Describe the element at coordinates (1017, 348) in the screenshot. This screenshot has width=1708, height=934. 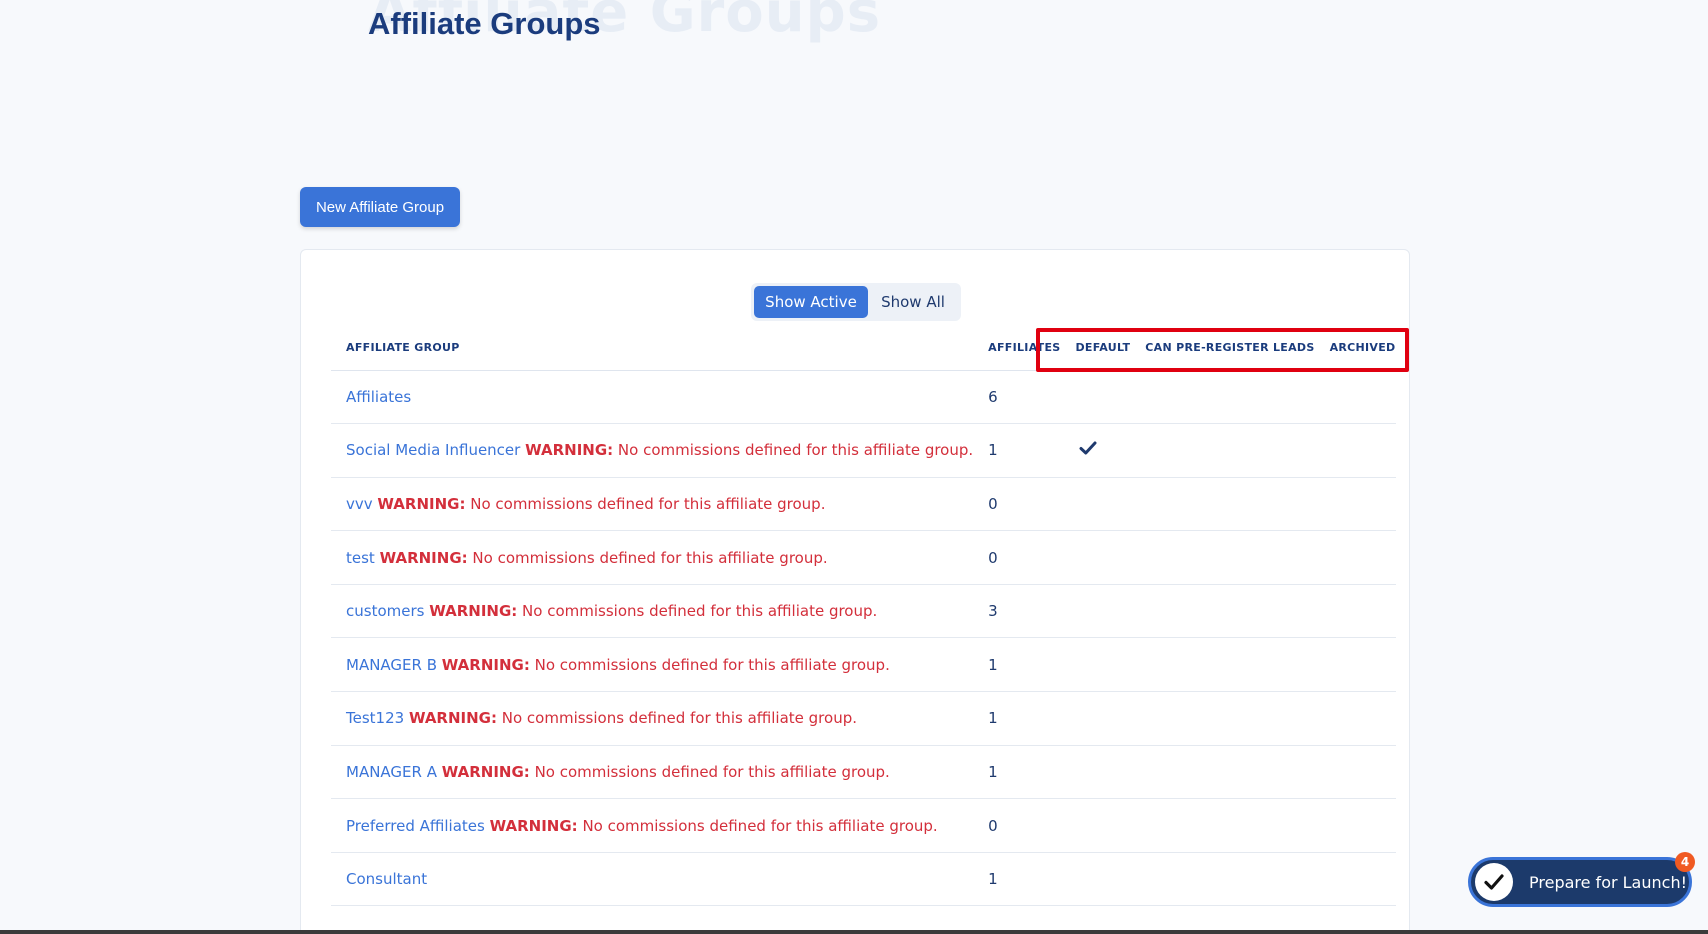
I see `column-header-affiliates: AFFILIATES` at that location.